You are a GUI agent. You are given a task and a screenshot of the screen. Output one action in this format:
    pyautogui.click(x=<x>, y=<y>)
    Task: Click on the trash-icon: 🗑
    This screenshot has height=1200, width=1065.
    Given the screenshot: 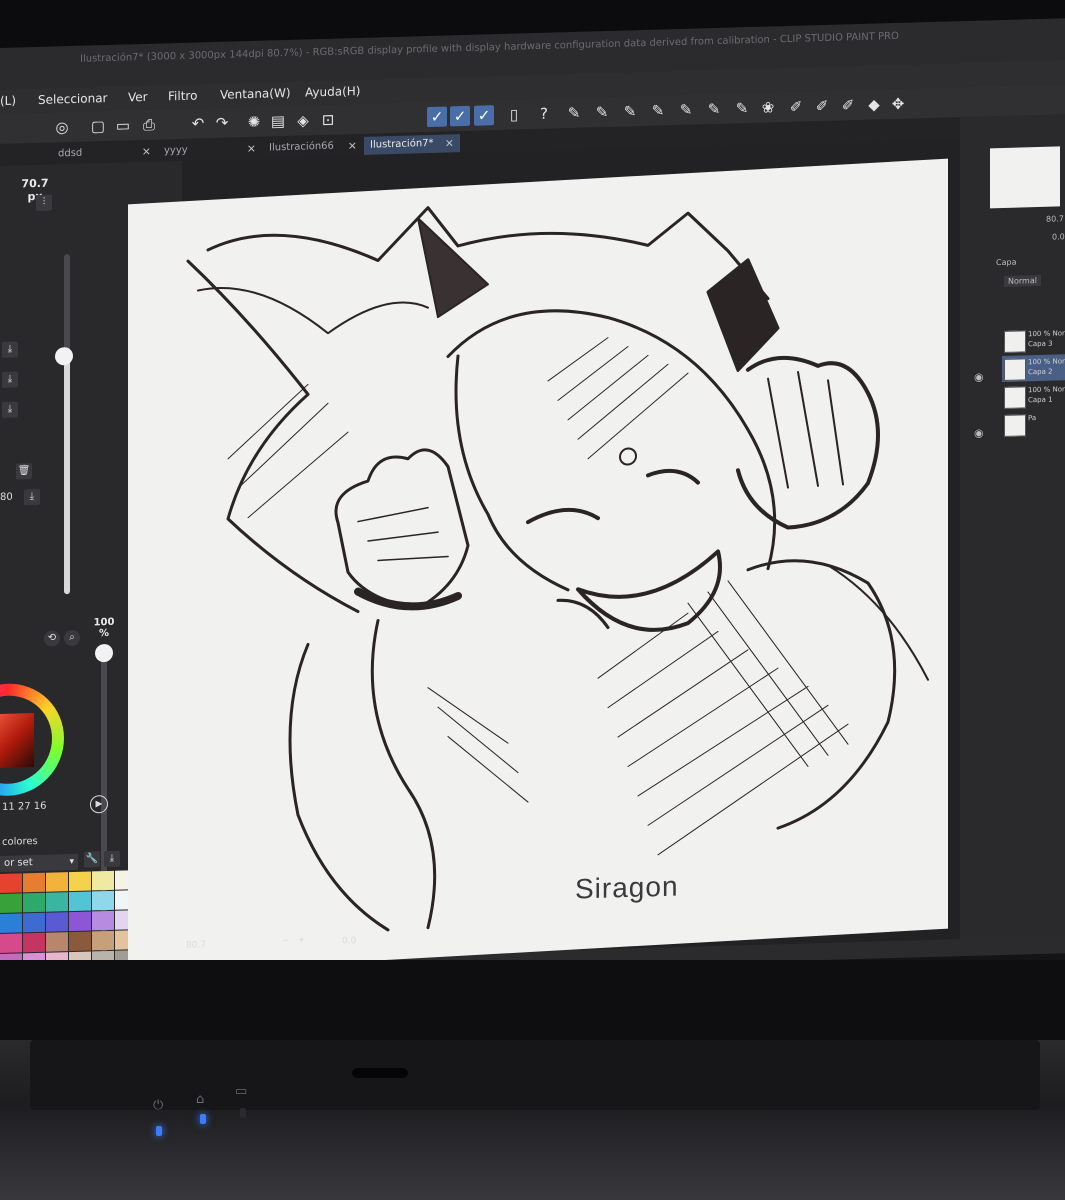 What is the action you would take?
    pyautogui.click(x=24, y=471)
    